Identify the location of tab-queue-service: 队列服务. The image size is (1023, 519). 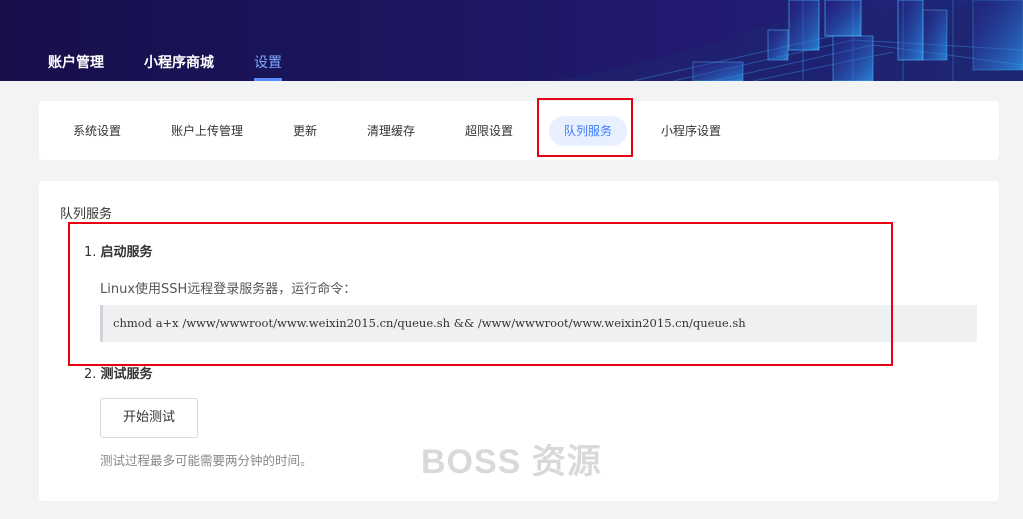
(588, 131).